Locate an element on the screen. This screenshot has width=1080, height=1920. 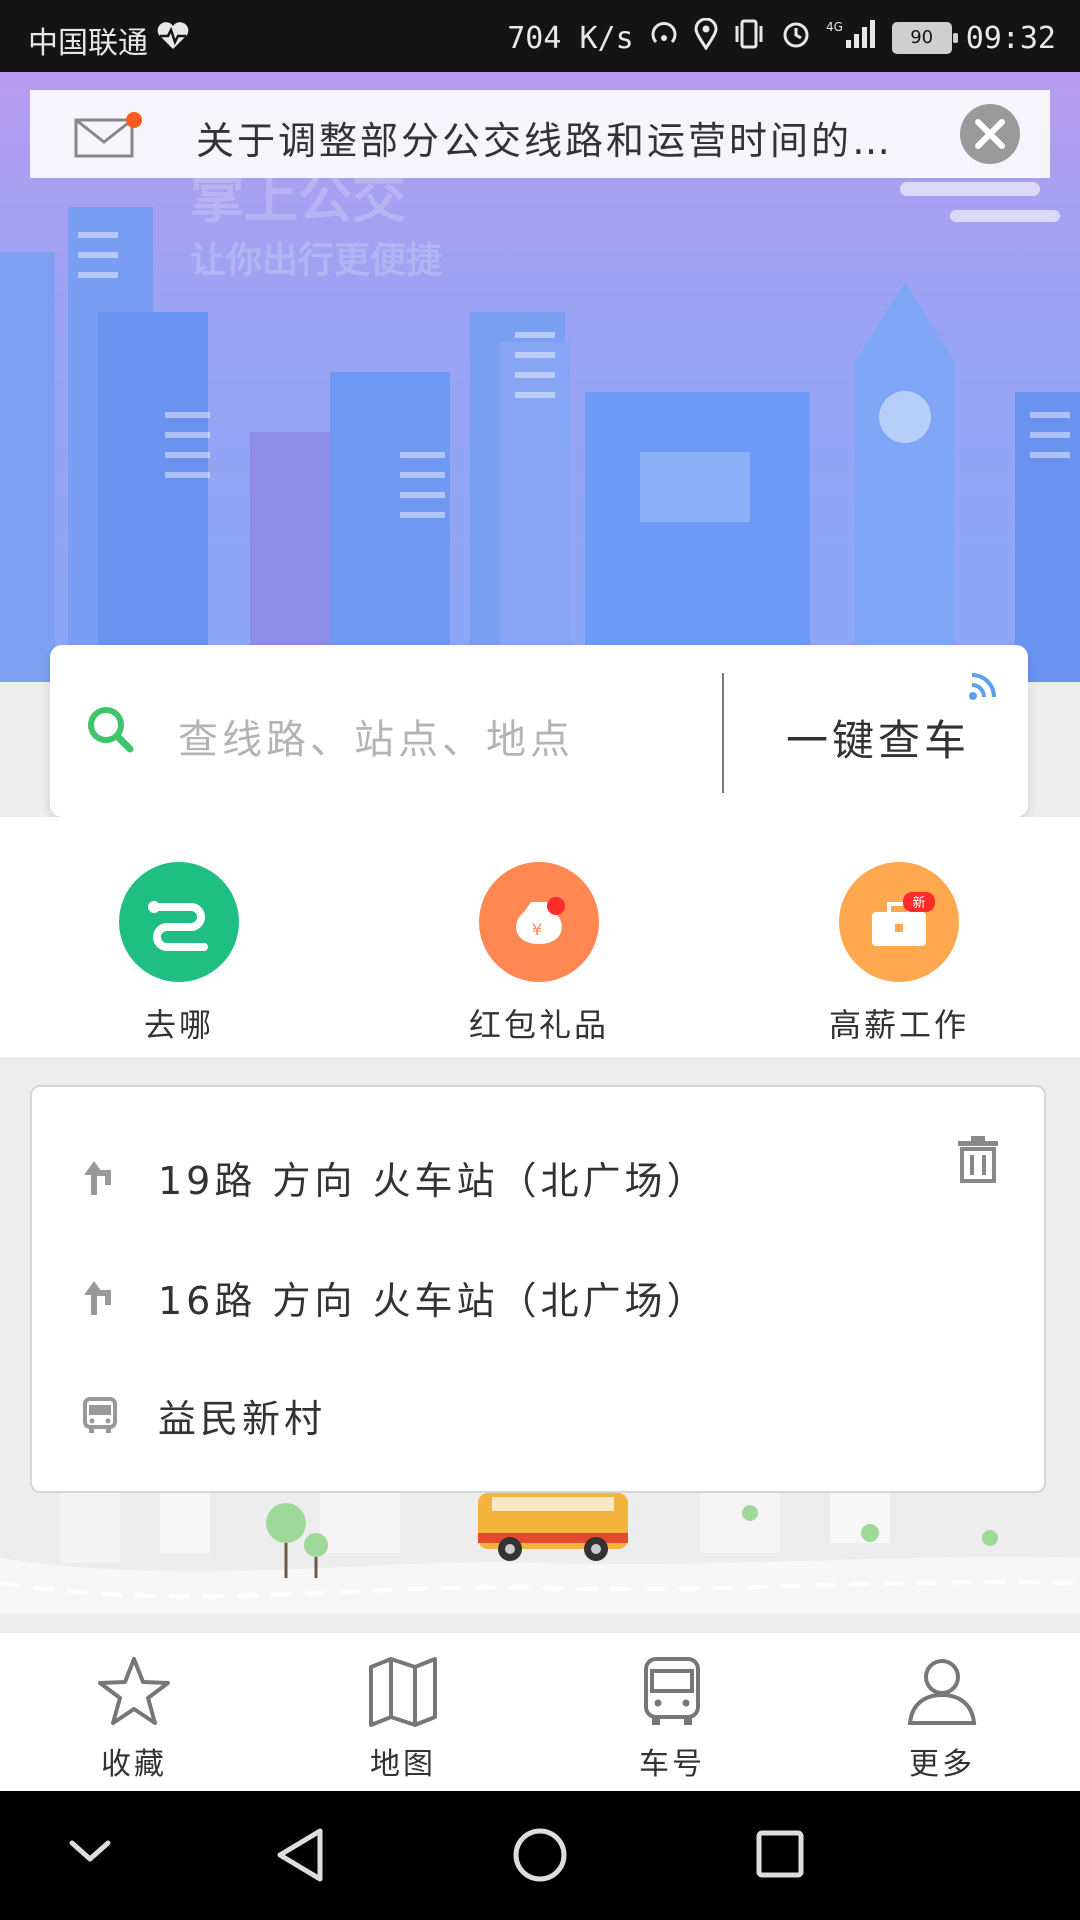
quick-action-label: 去哪 is located at coordinates (178, 1025).